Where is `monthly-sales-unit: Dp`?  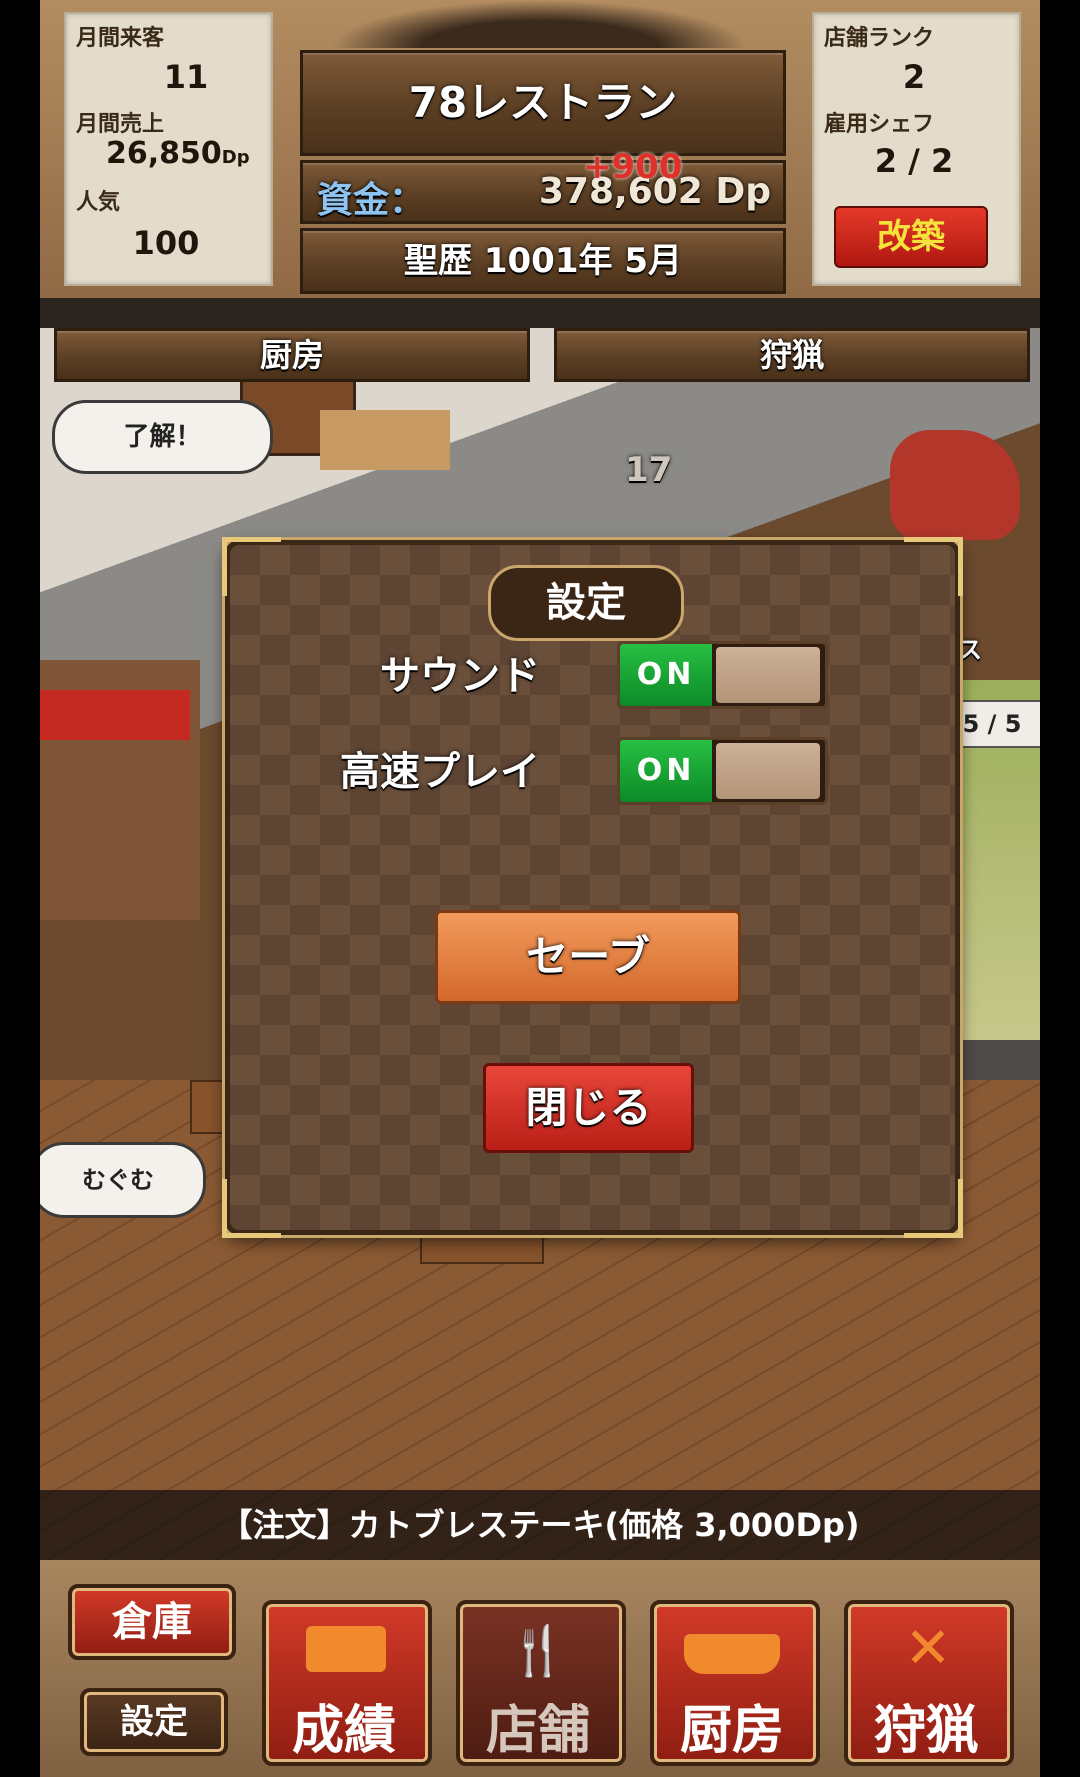 monthly-sales-unit: Dp is located at coordinates (235, 157).